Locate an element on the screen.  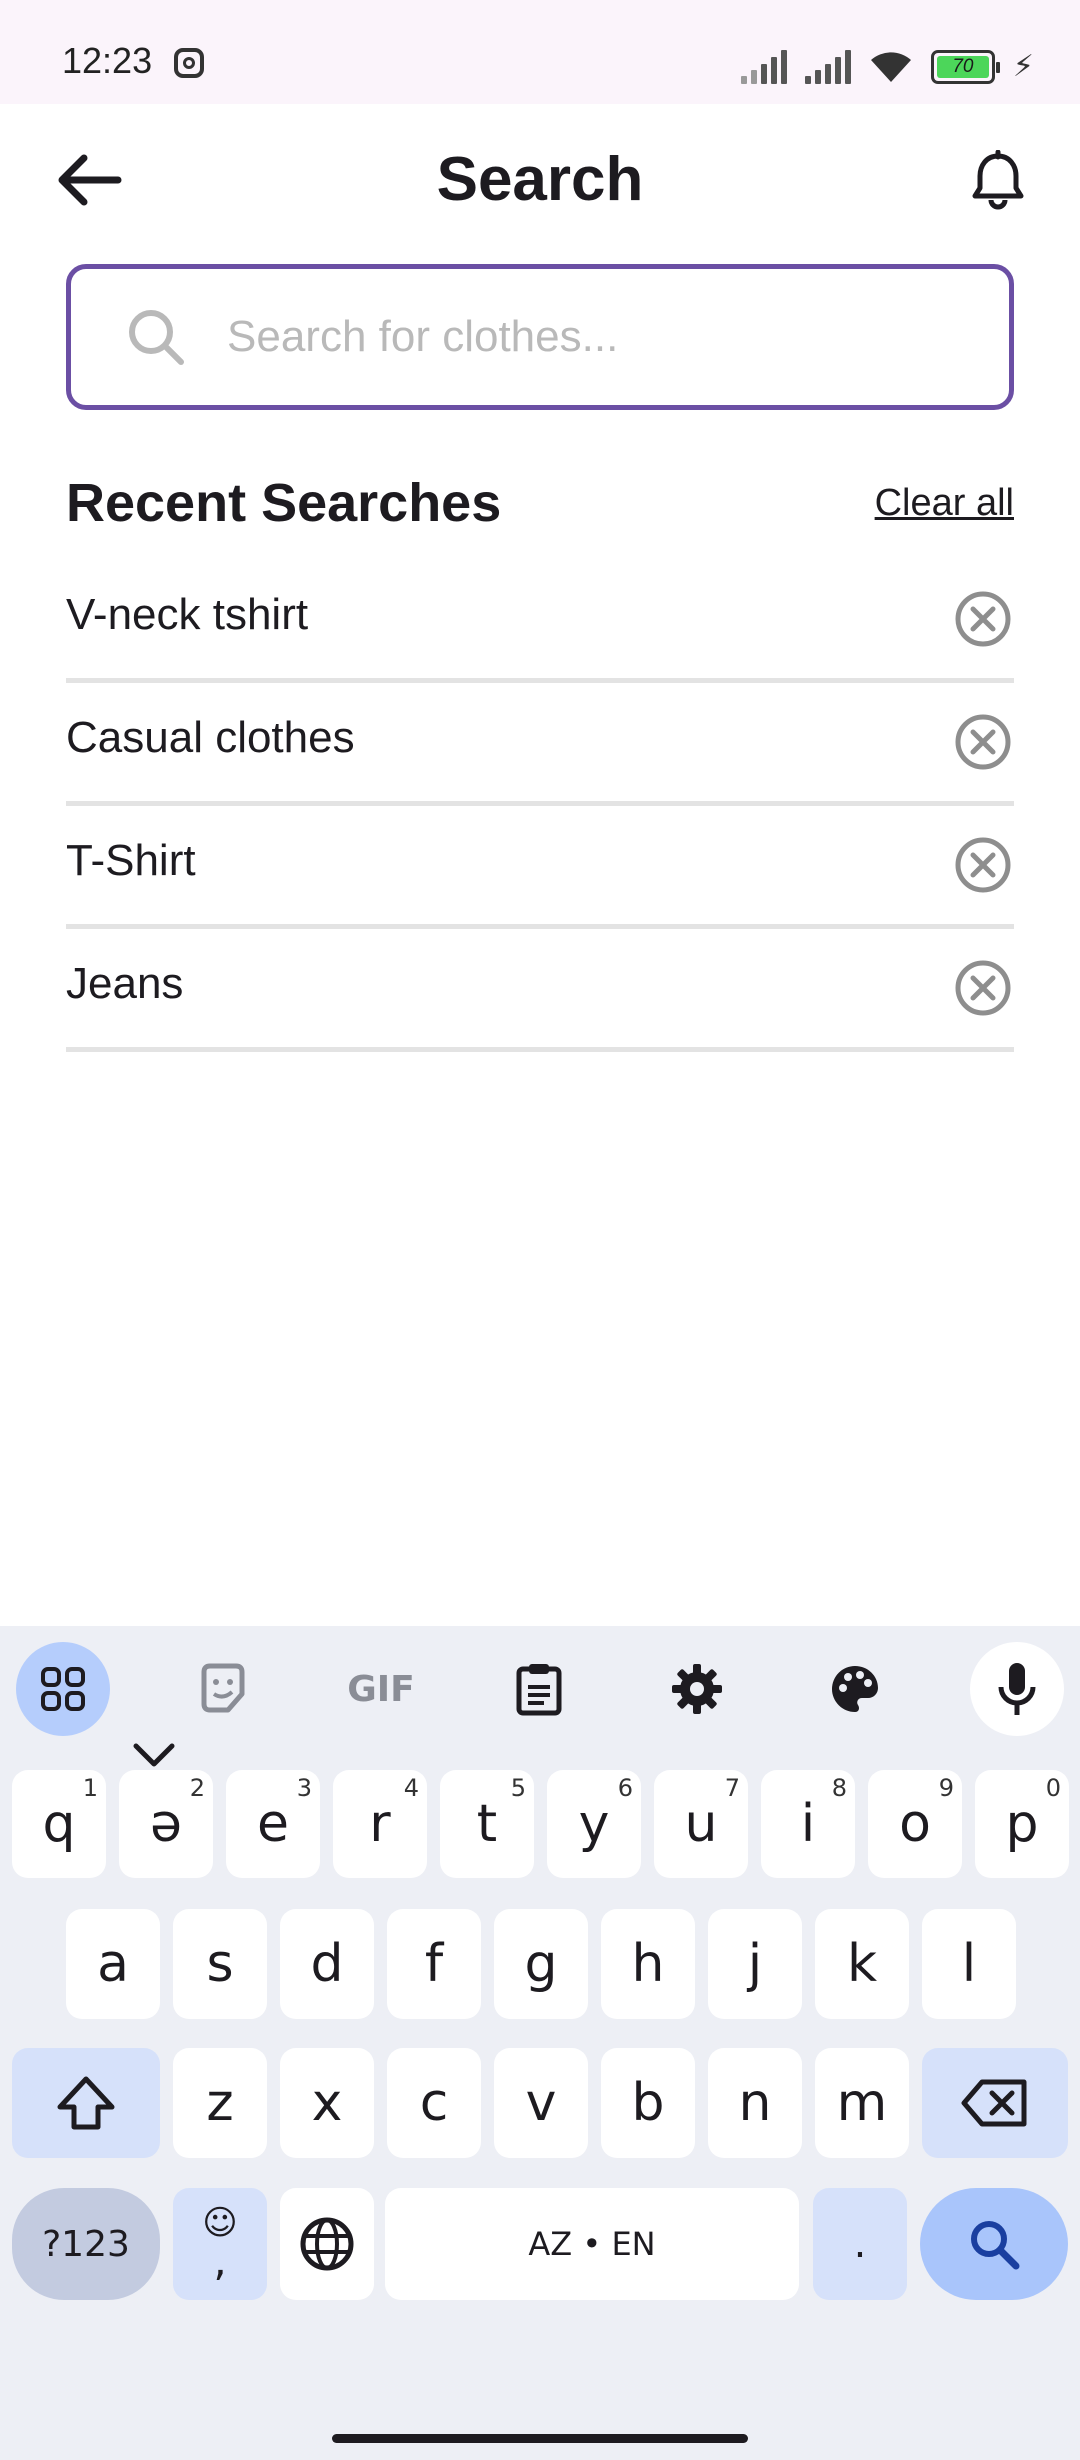
recent-search-label: Casual clothes is located at coordinates (210, 737).